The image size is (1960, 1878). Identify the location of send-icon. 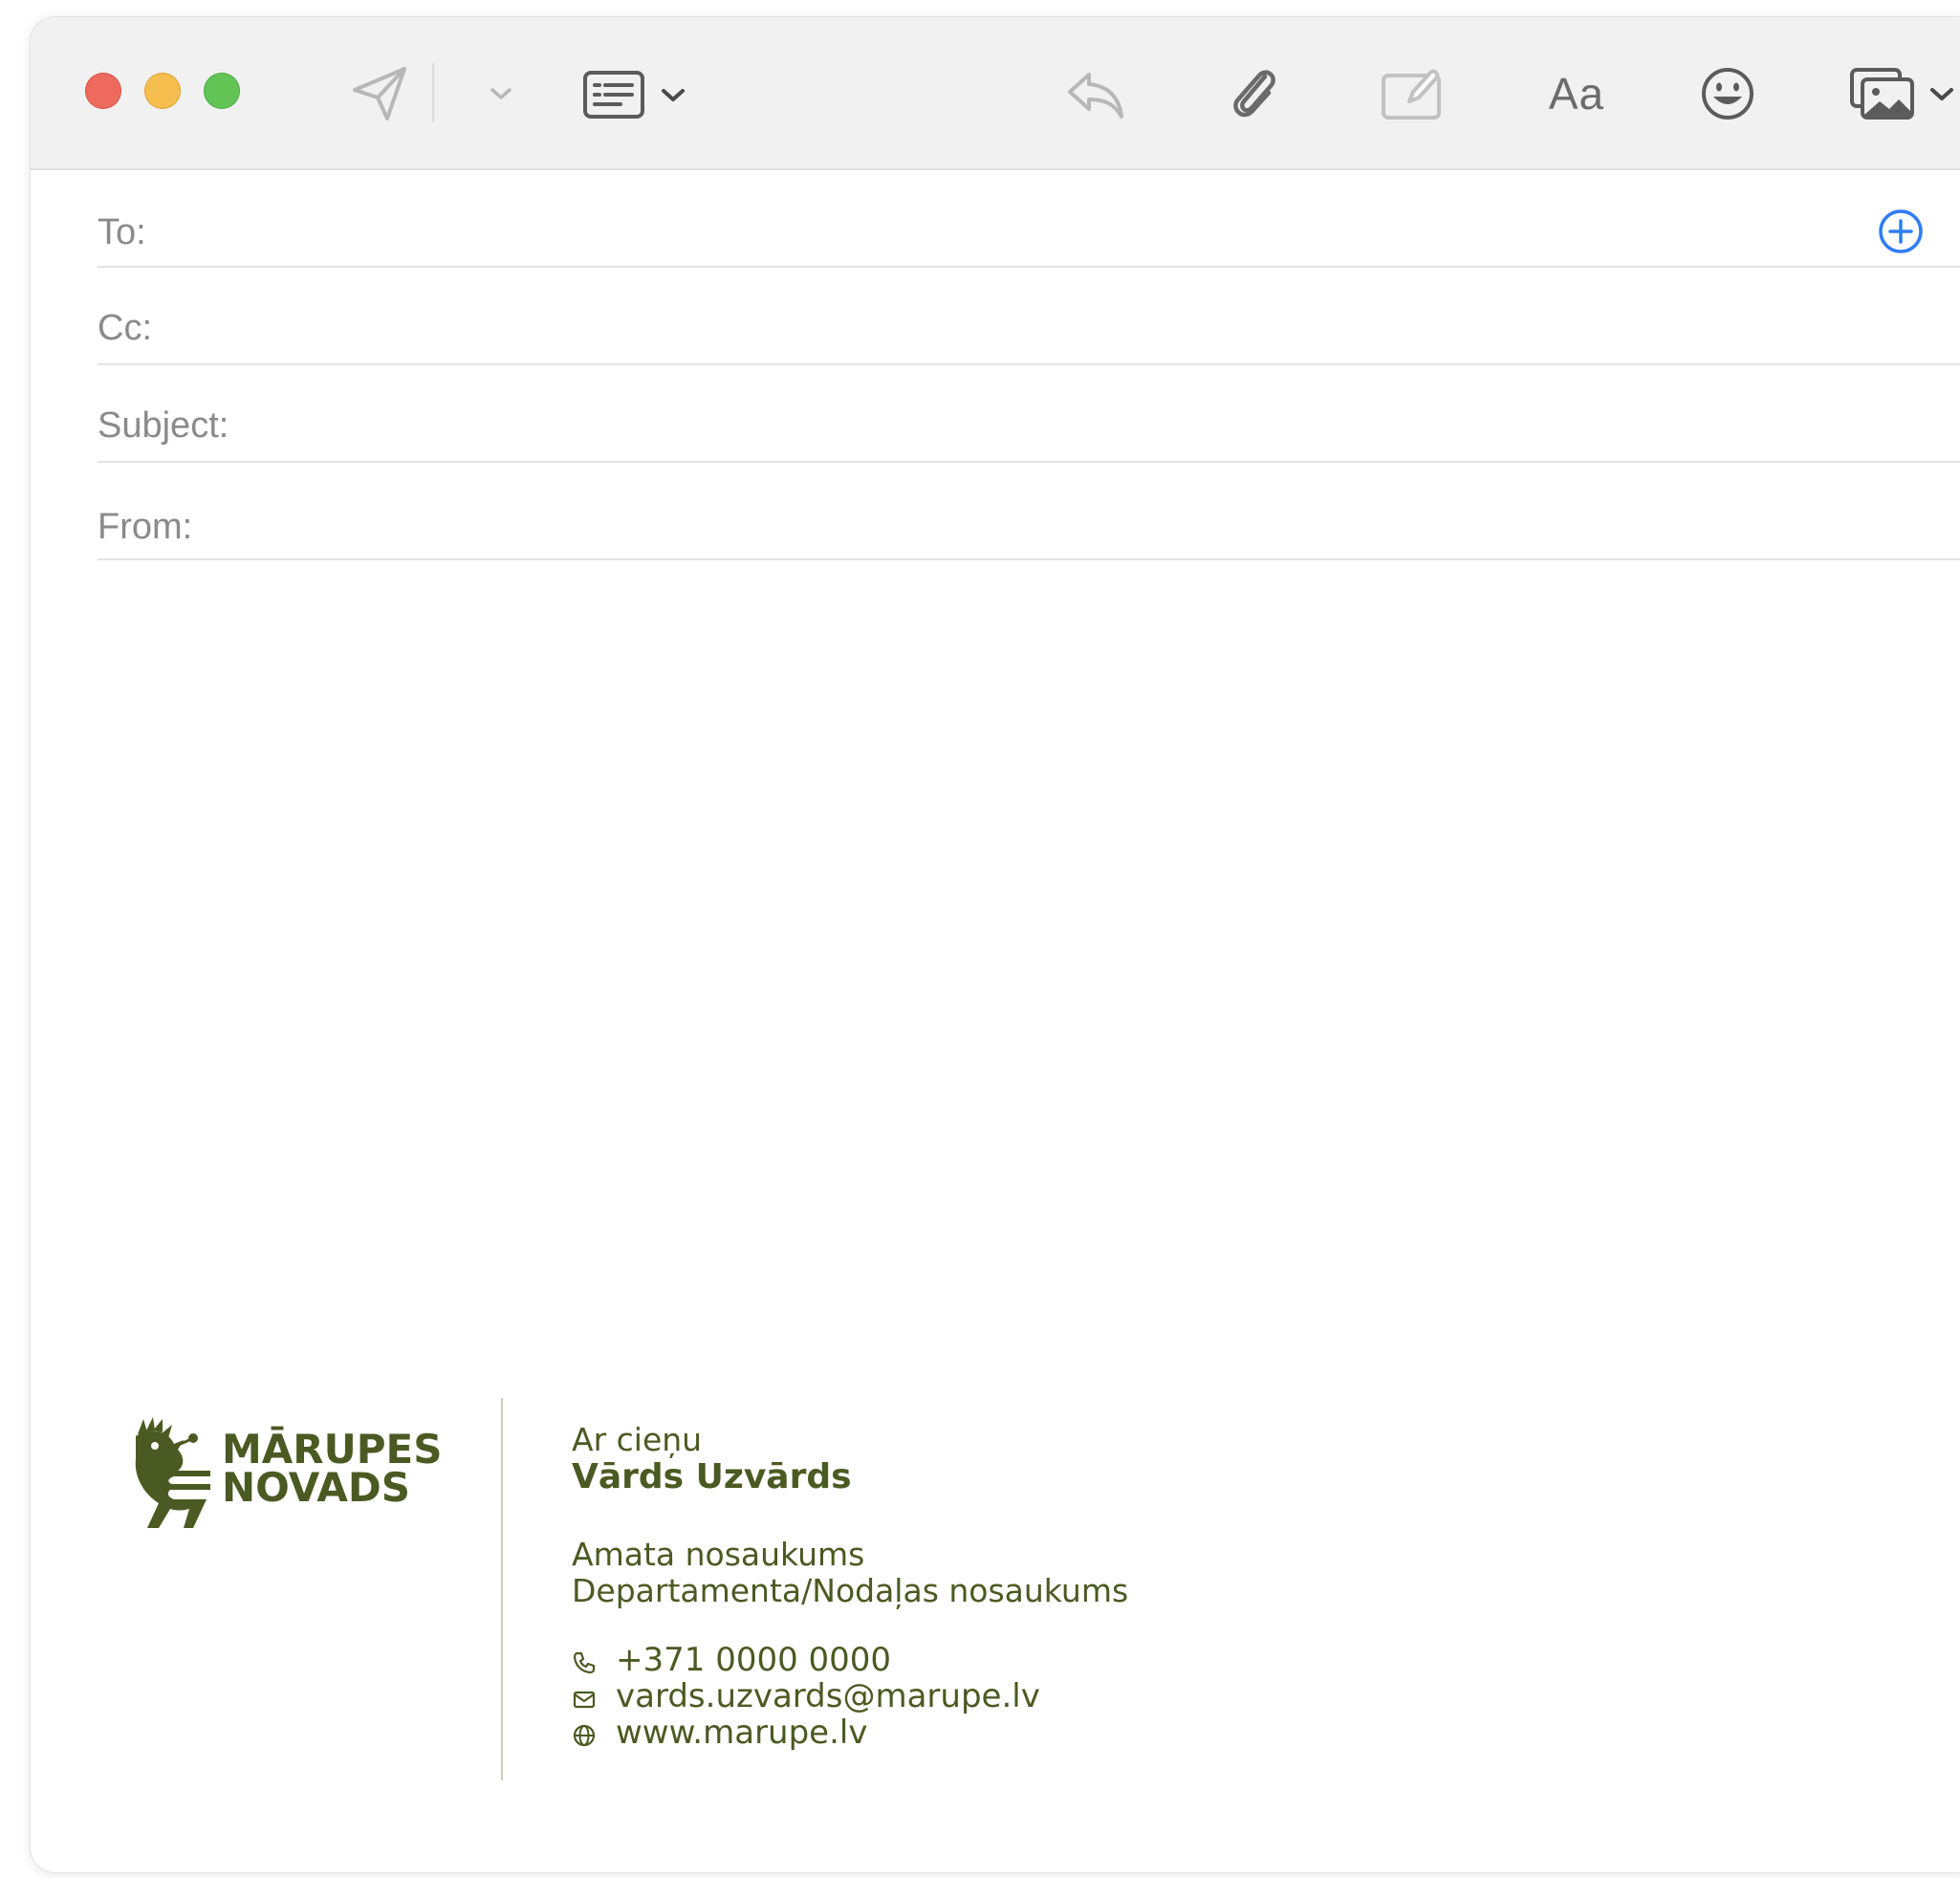
(379, 93).